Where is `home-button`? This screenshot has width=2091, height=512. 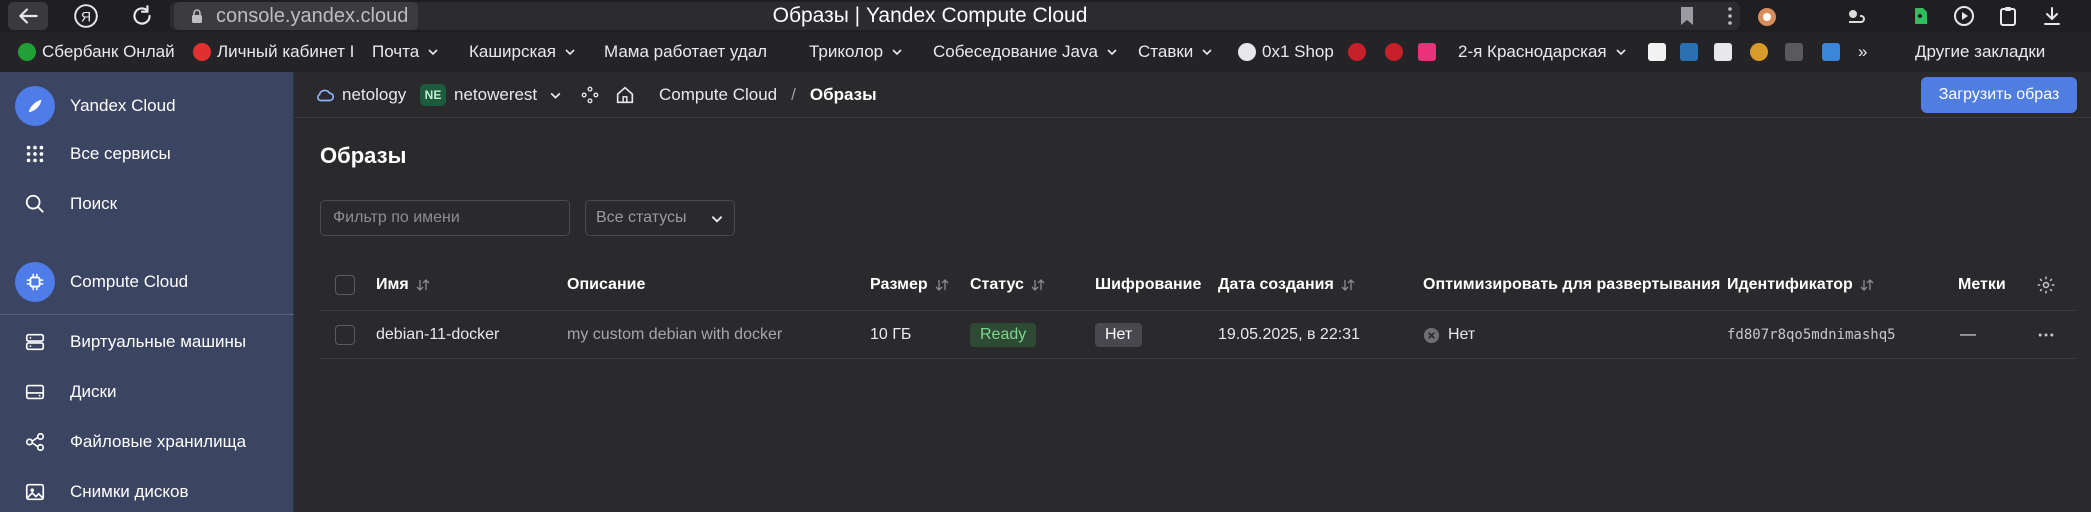
home-button is located at coordinates (625, 95).